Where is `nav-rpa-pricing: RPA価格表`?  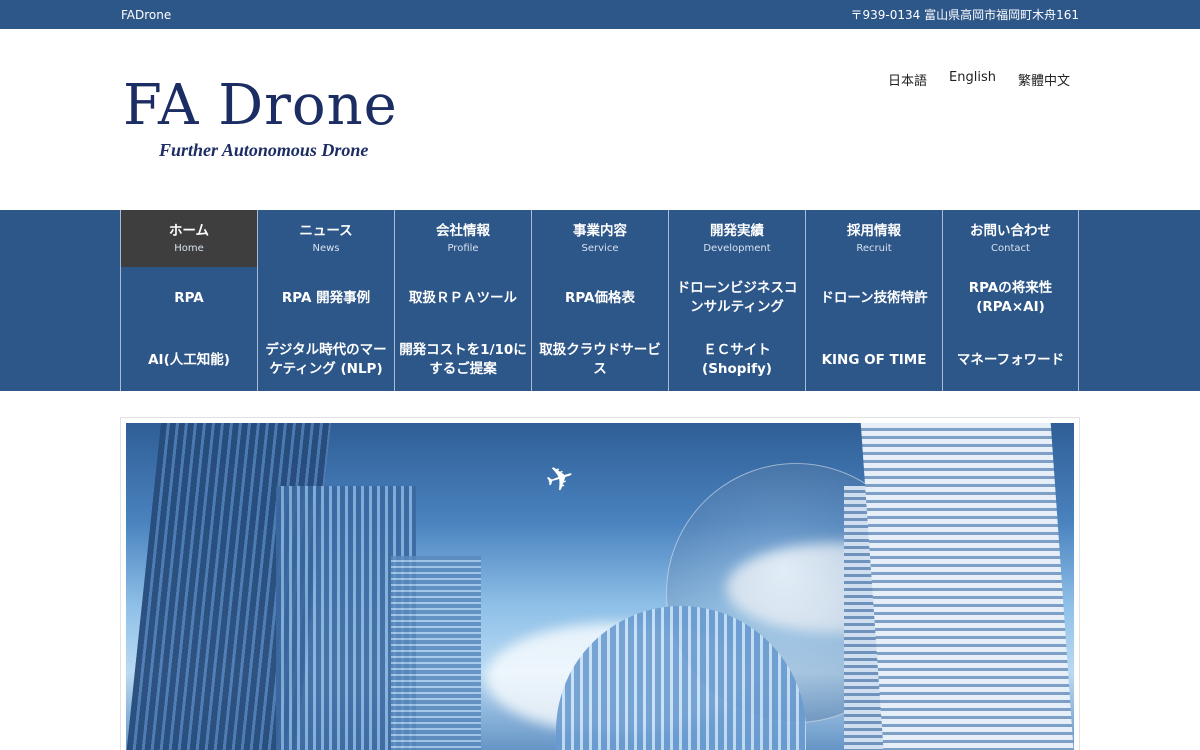
nav-rpa-pricing: RPA価格表 is located at coordinates (599, 298).